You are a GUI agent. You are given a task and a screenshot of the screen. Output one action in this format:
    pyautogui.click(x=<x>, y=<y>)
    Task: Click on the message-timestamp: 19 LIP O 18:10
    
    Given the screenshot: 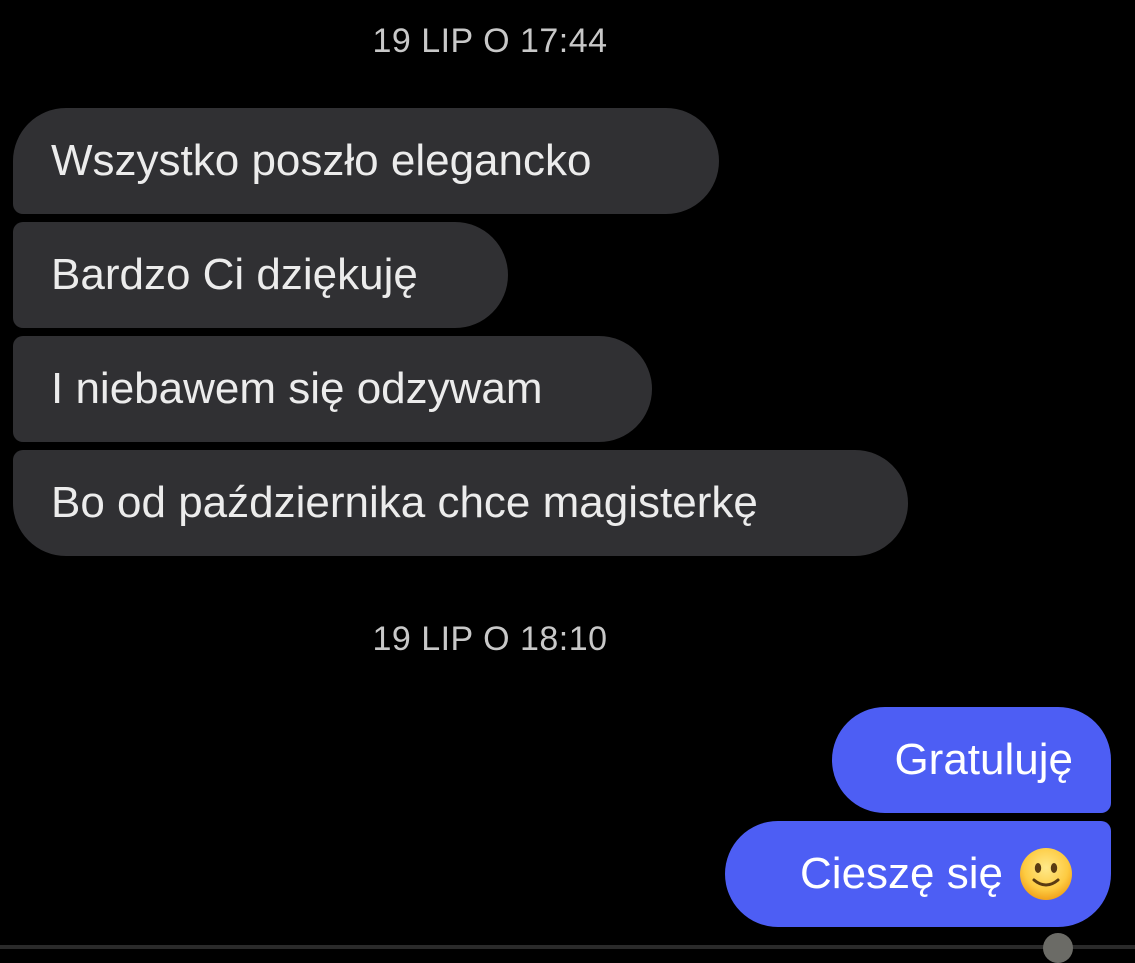 What is the action you would take?
    pyautogui.click(x=490, y=639)
    